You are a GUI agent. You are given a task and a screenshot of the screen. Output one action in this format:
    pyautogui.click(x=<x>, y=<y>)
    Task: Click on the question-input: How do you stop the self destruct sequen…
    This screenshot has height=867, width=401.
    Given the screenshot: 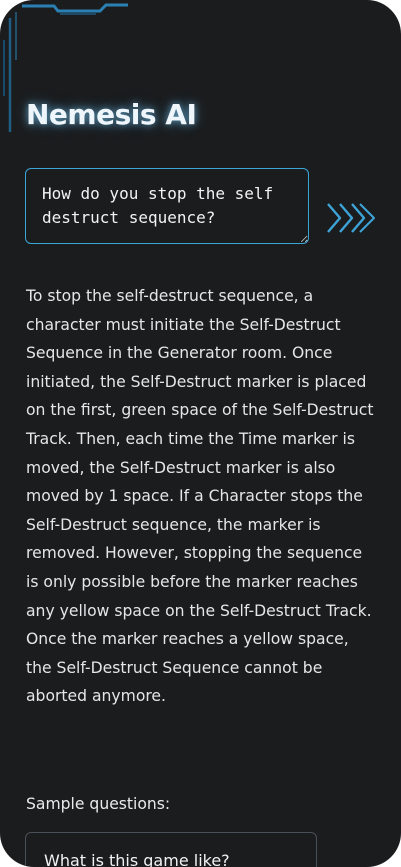 What is the action you would take?
    pyautogui.click(x=167, y=206)
    